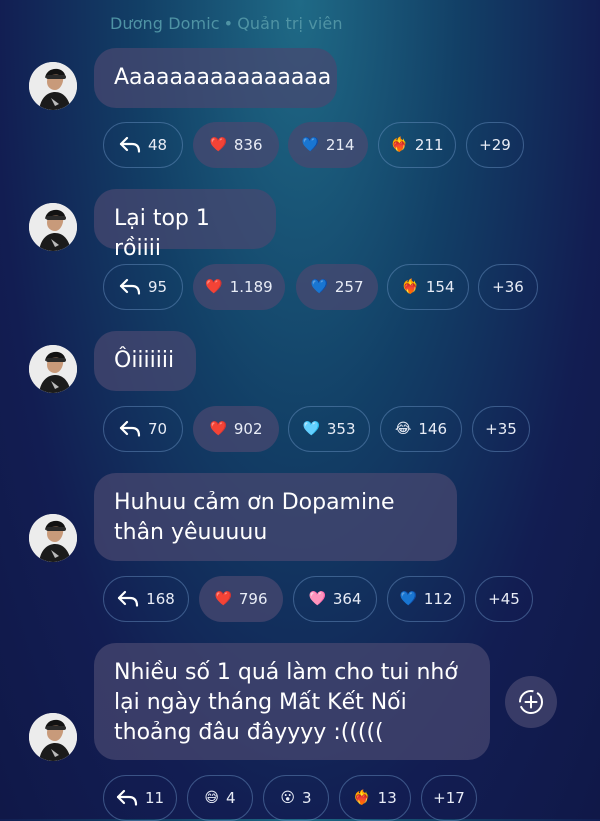 The width and height of the screenshot is (600, 821). I want to click on reaction-count: 902, so click(248, 429).